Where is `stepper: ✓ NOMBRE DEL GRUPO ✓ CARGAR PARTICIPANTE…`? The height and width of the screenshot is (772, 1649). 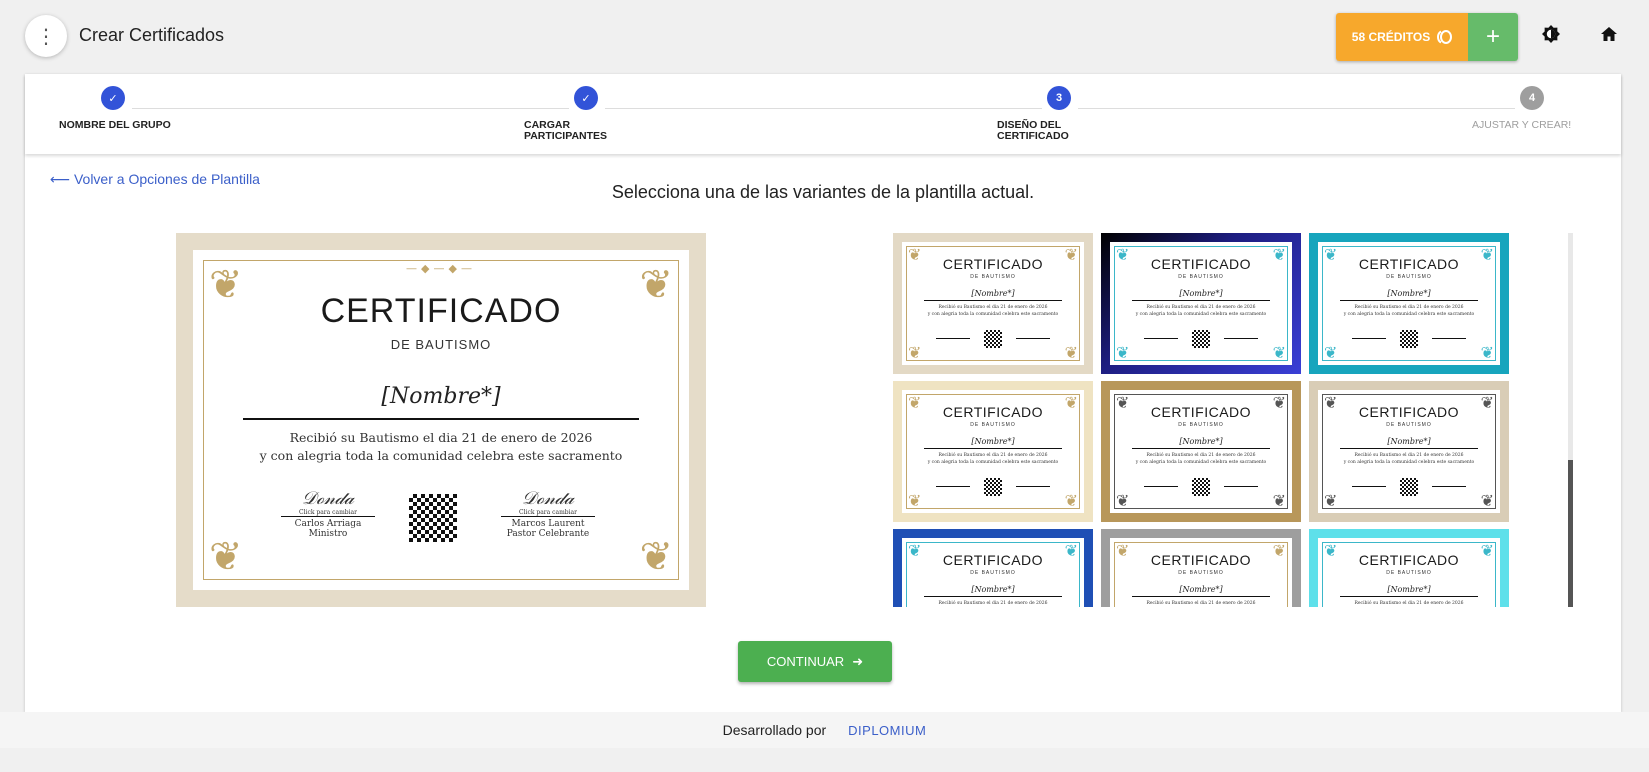
stepper: ✓ NOMBRE DEL GRUPO ✓ CARGAR PARTICIPANTE… is located at coordinates (823, 114).